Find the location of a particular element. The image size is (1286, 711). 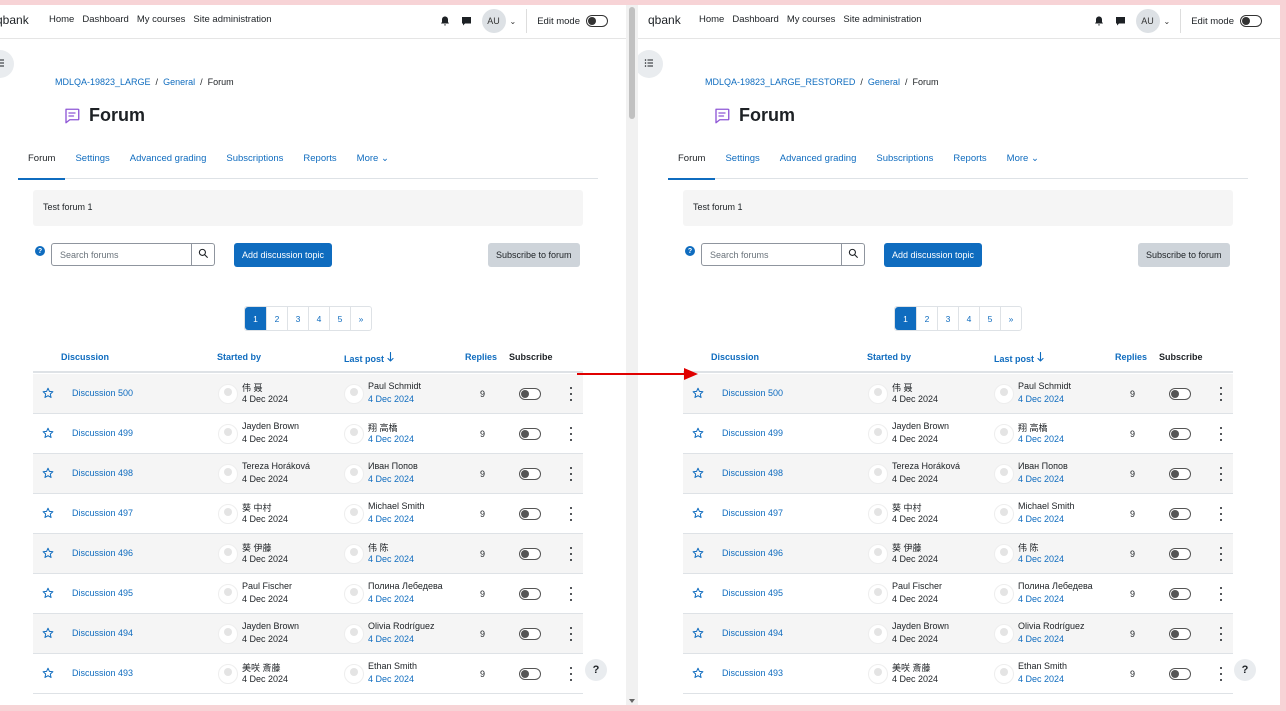

breadcrumb-course: MDLQA-19823_LARGE is located at coordinates (103, 82).